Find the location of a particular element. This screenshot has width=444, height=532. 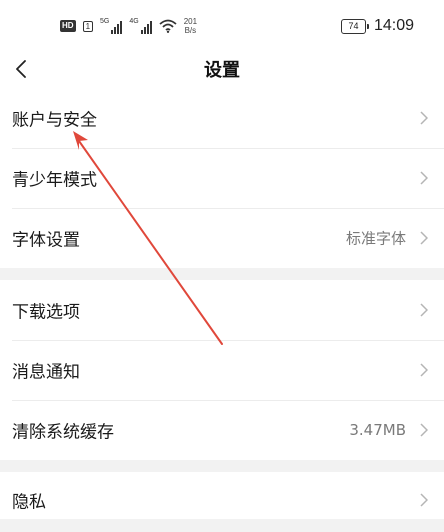

settings-item-clear-cache: 清除系统缓存 3.47MB is located at coordinates (222, 430).